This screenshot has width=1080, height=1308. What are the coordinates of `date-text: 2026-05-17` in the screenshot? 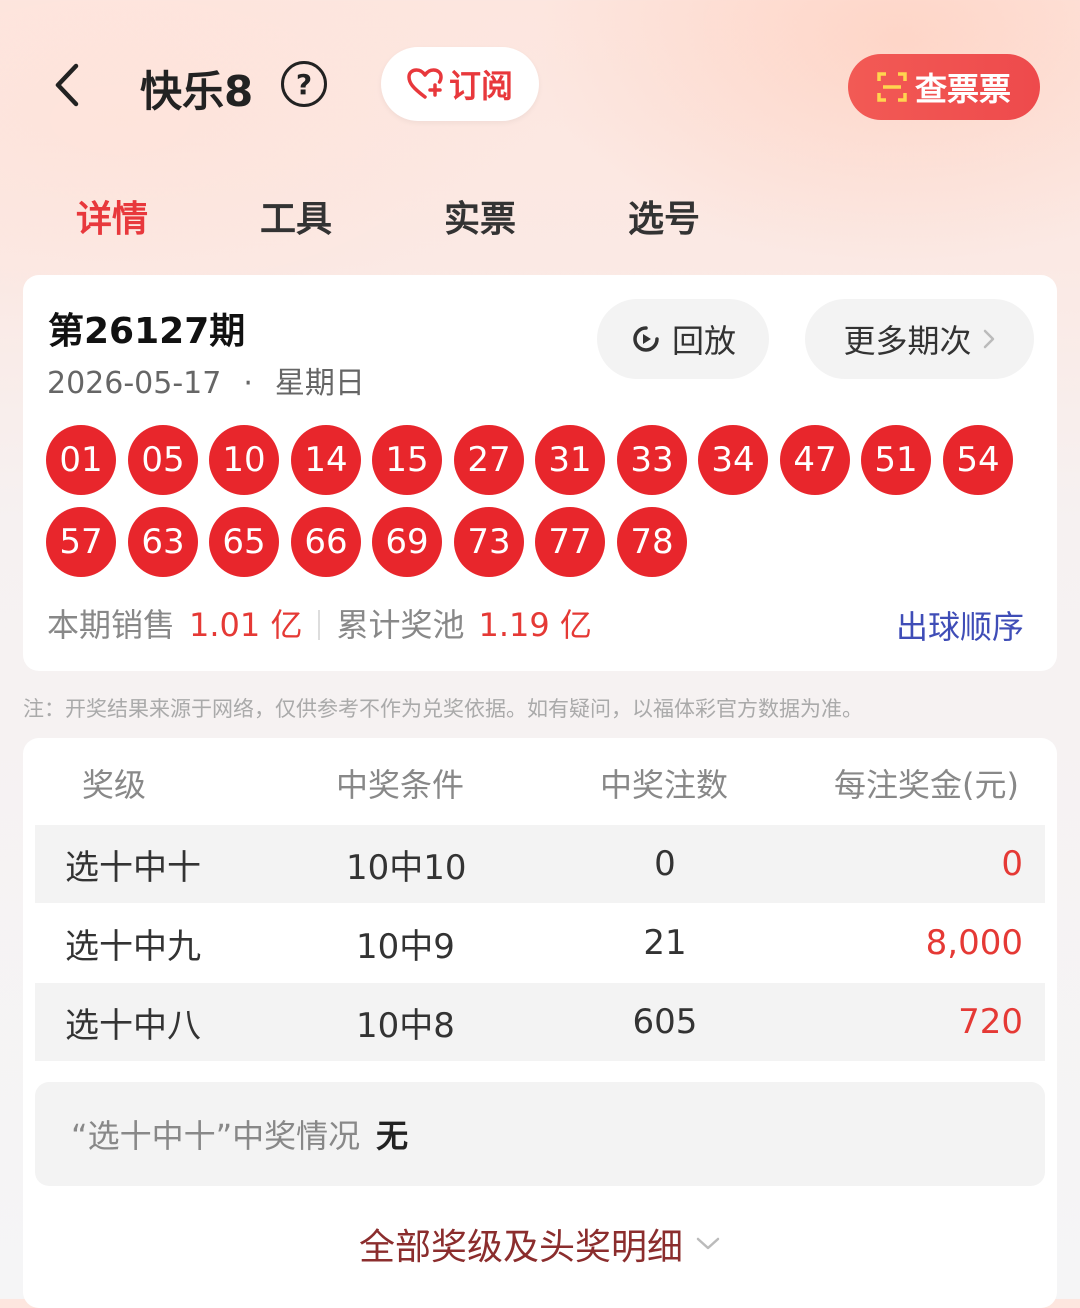 It's located at (134, 383).